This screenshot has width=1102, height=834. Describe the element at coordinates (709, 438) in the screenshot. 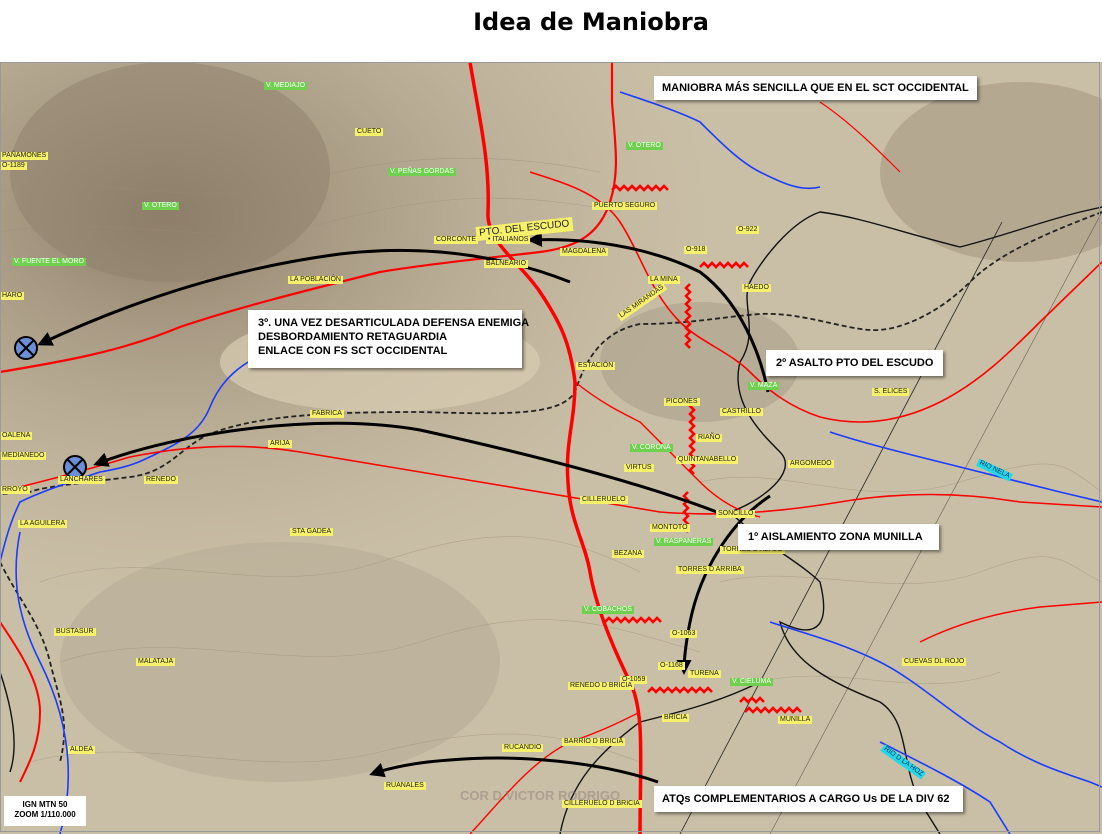

I see `label-riano: RIAÑO` at that location.